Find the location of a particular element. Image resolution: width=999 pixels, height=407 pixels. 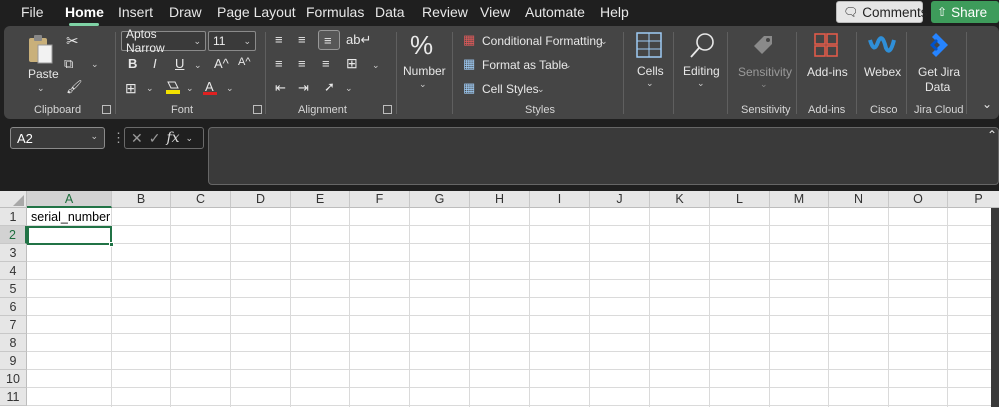

middle-align-icon: ≡ is located at coordinates (302, 39).